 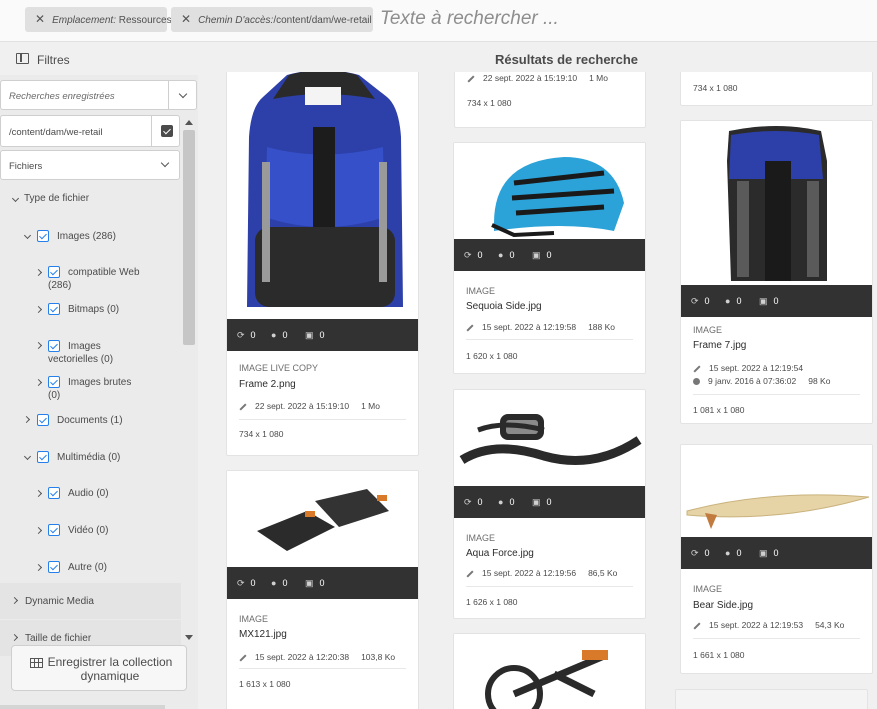 I want to click on asset-stats-bar: ⟳ 0 ● 0 ▣ 0, so click(x=549, y=502).